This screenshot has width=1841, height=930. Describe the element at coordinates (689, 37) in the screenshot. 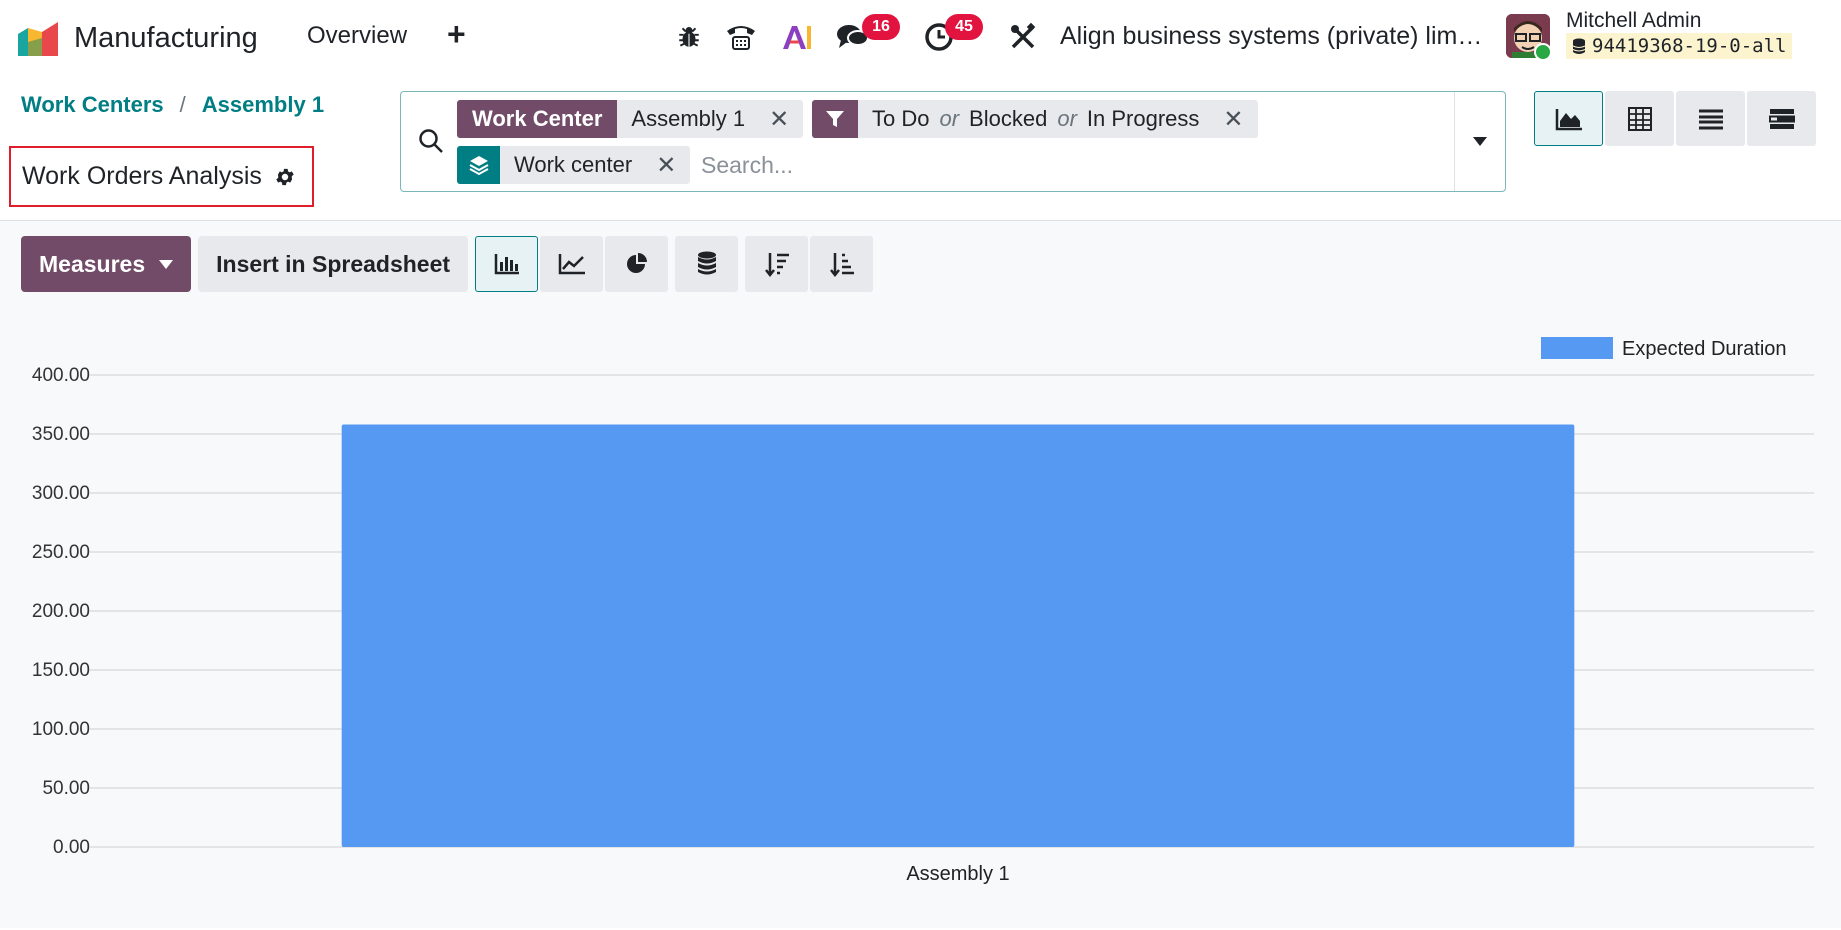

I see `debug-bug-icon` at that location.